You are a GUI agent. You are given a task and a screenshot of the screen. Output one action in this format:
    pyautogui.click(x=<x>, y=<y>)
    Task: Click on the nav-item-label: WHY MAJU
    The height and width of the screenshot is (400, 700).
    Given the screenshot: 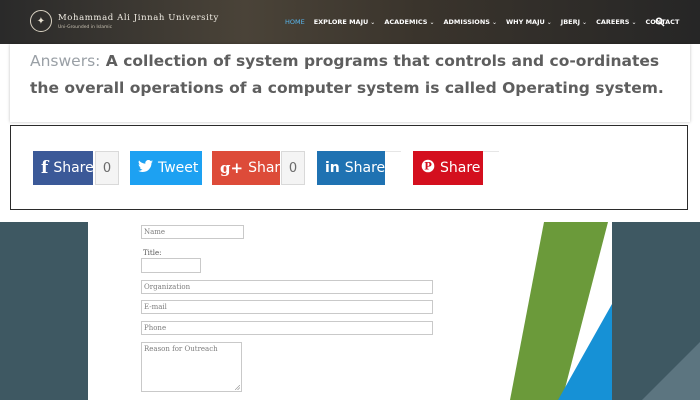 What is the action you would take?
    pyautogui.click(x=525, y=22)
    